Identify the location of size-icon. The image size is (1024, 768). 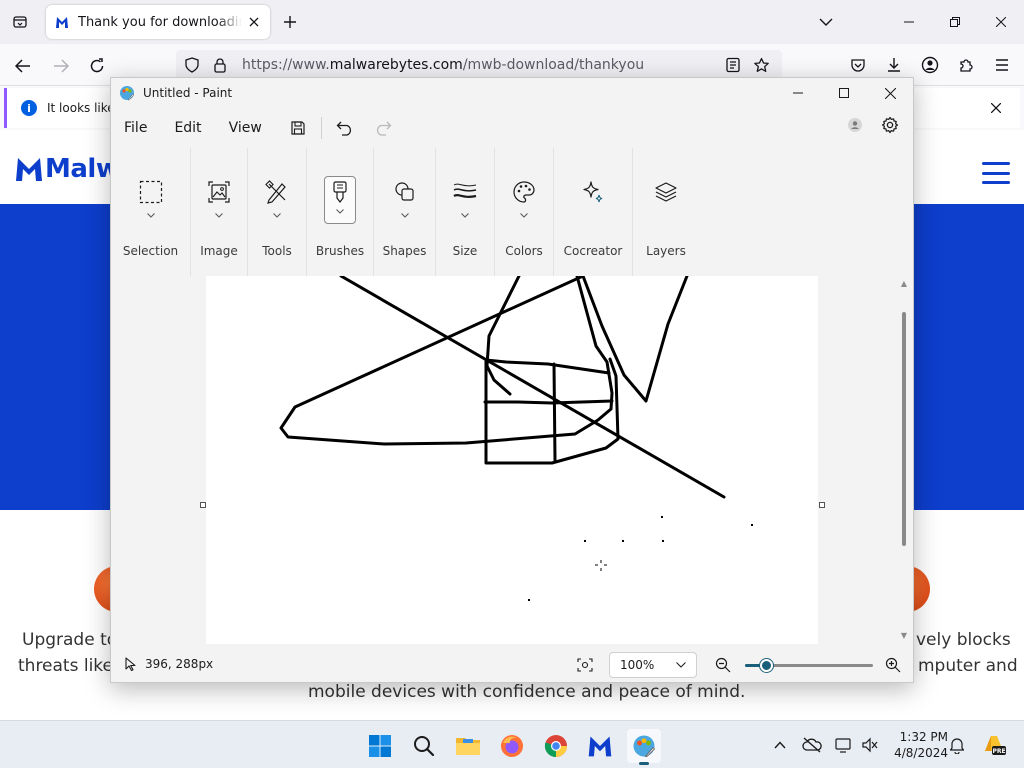
(465, 192).